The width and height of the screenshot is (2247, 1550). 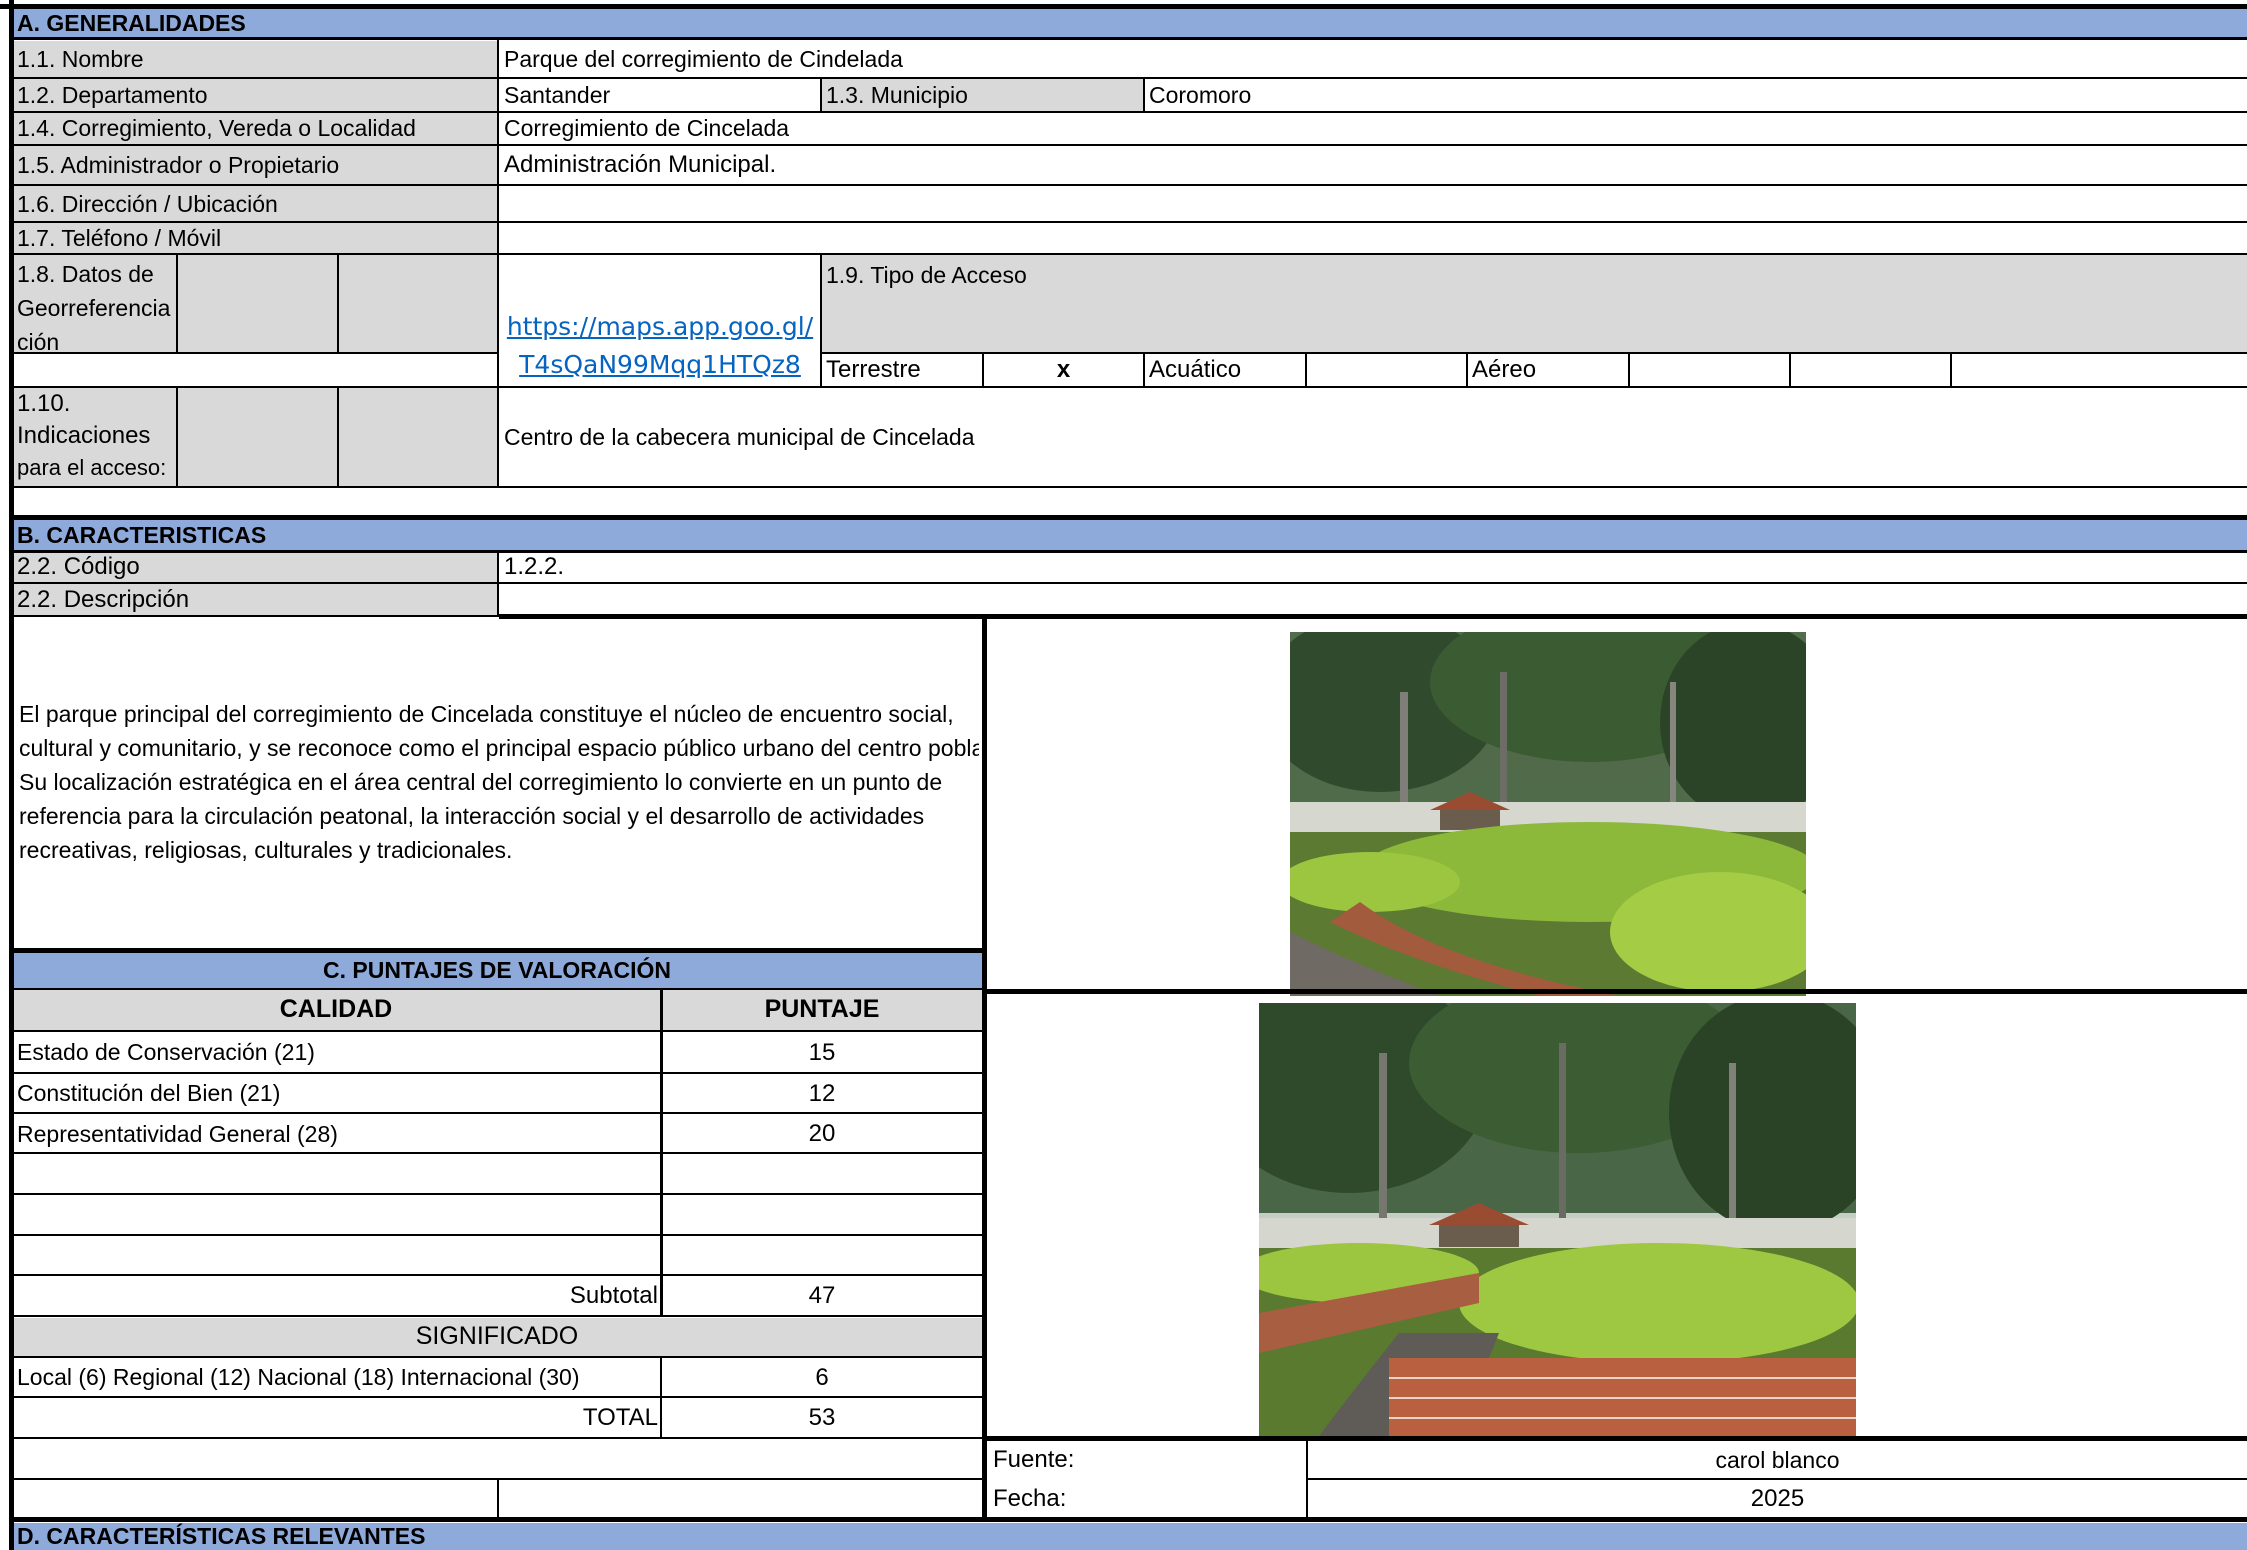 I want to click on indicaciones-label-line: 1.10., so click(x=44, y=403).